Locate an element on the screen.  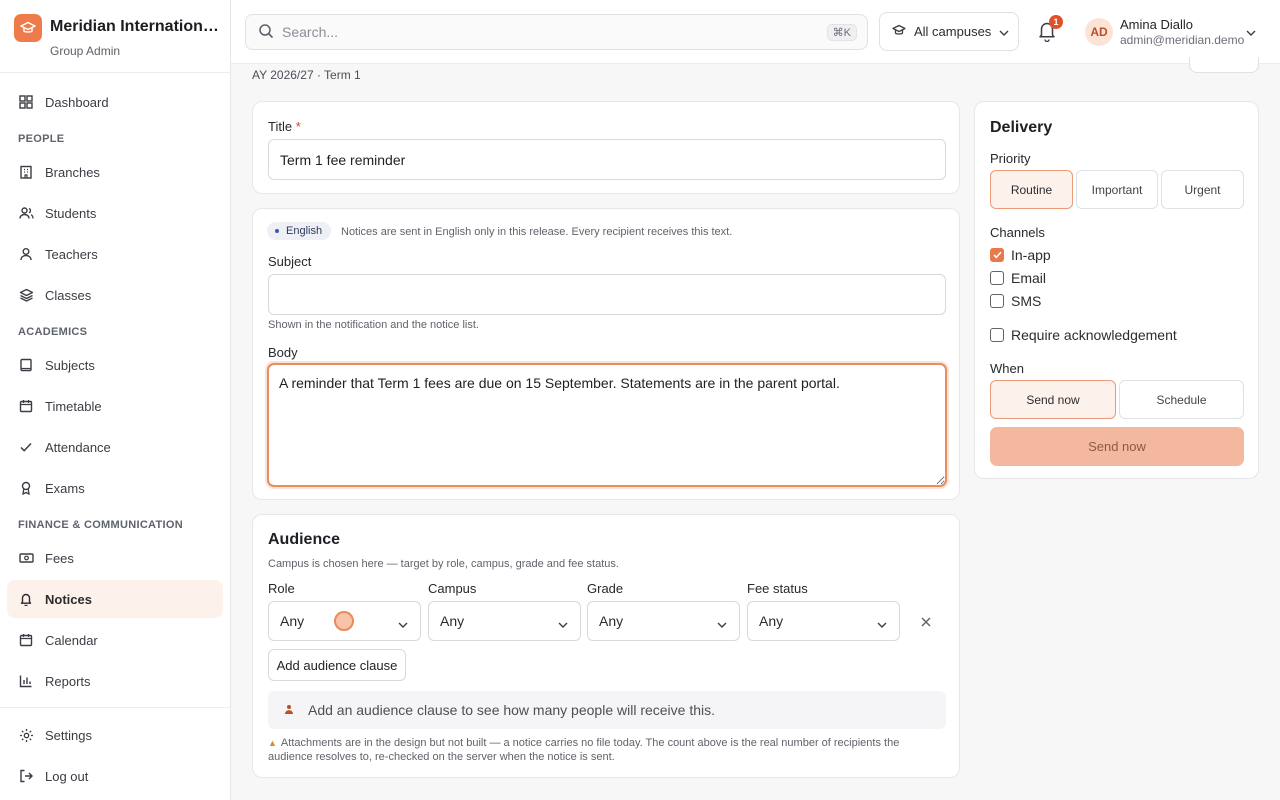
remove-clause-button is located at coordinates (926, 622).